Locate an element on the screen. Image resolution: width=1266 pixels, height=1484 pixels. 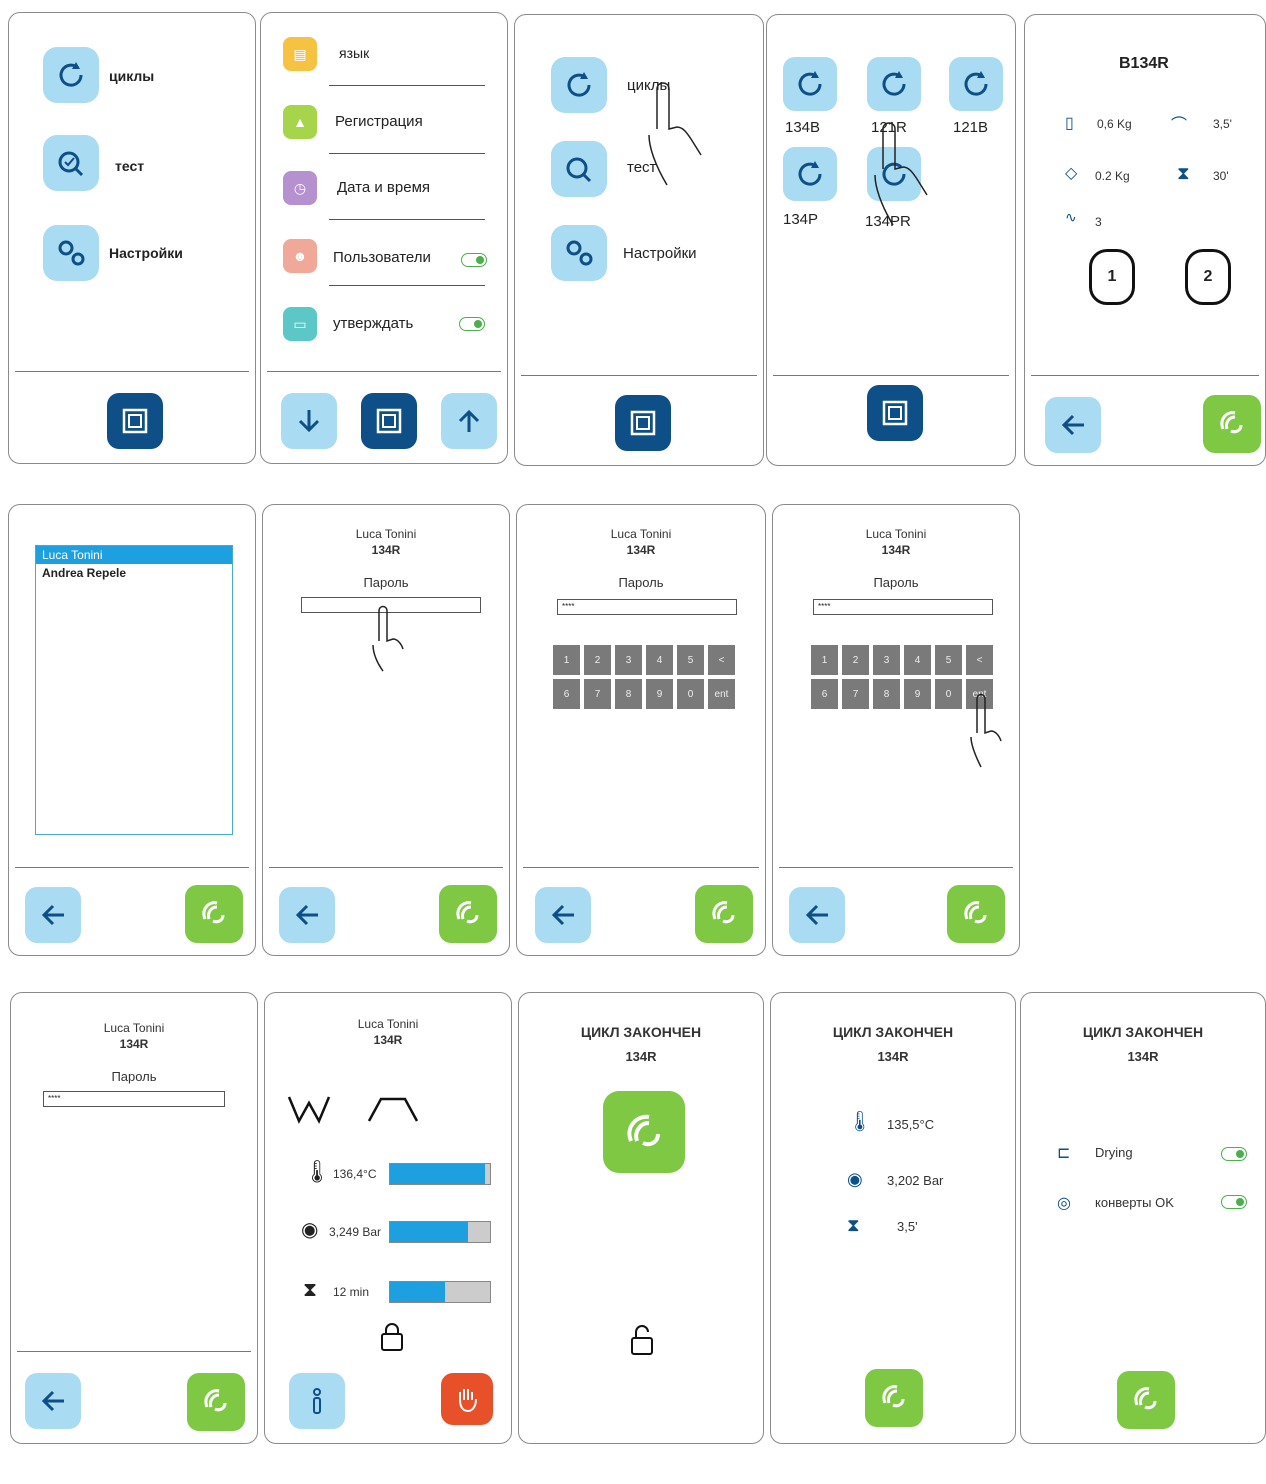
users-icon: ☻ is located at coordinates (300, 256).